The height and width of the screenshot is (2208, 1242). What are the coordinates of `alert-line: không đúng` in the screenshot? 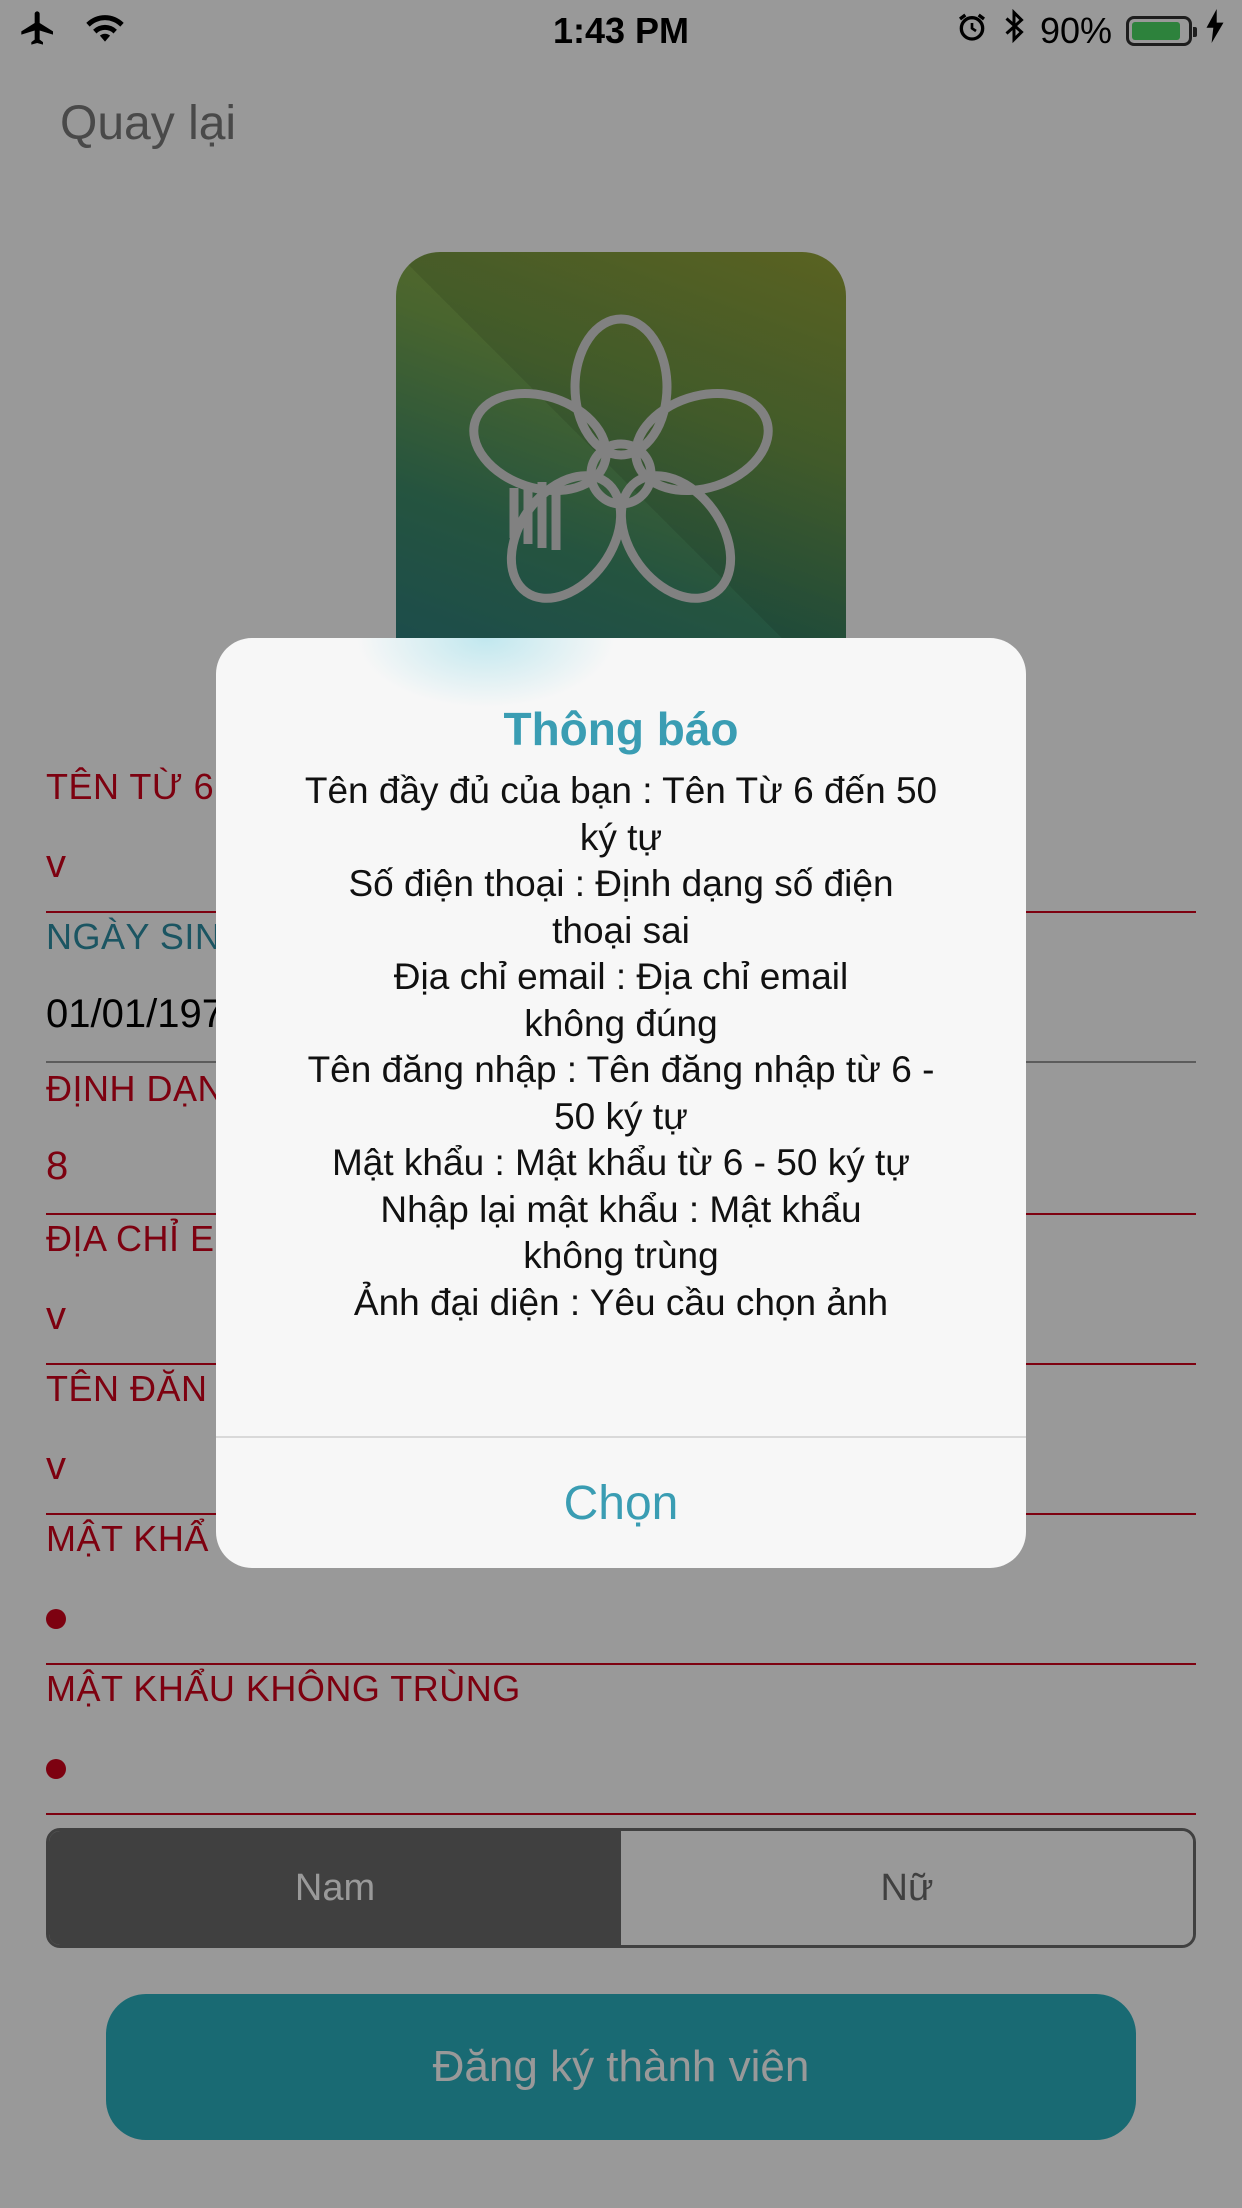 It's located at (621, 1023).